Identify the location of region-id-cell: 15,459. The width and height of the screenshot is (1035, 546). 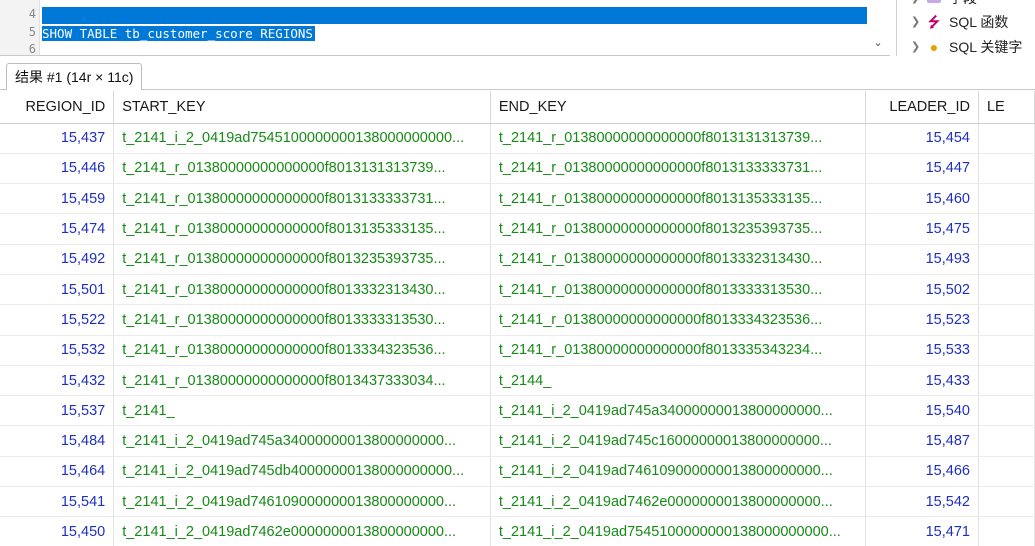
(57, 199).